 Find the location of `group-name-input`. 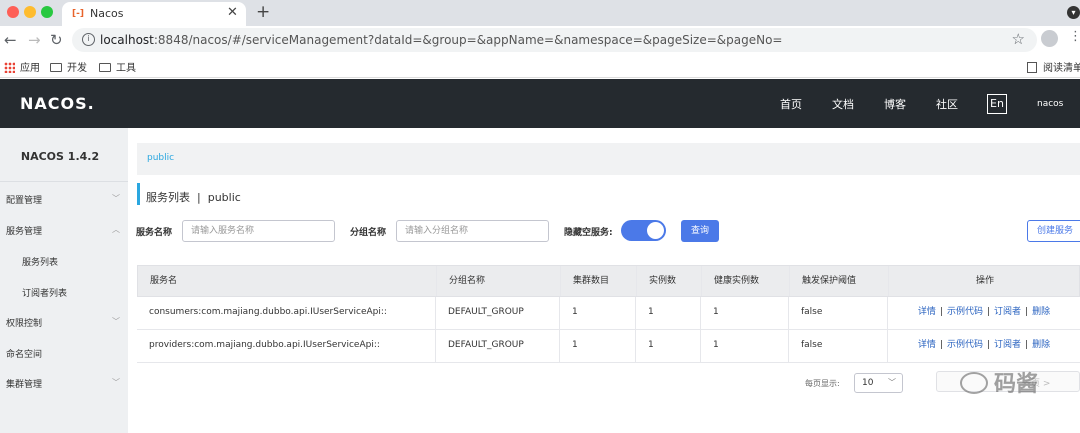

group-name-input is located at coordinates (472, 231).